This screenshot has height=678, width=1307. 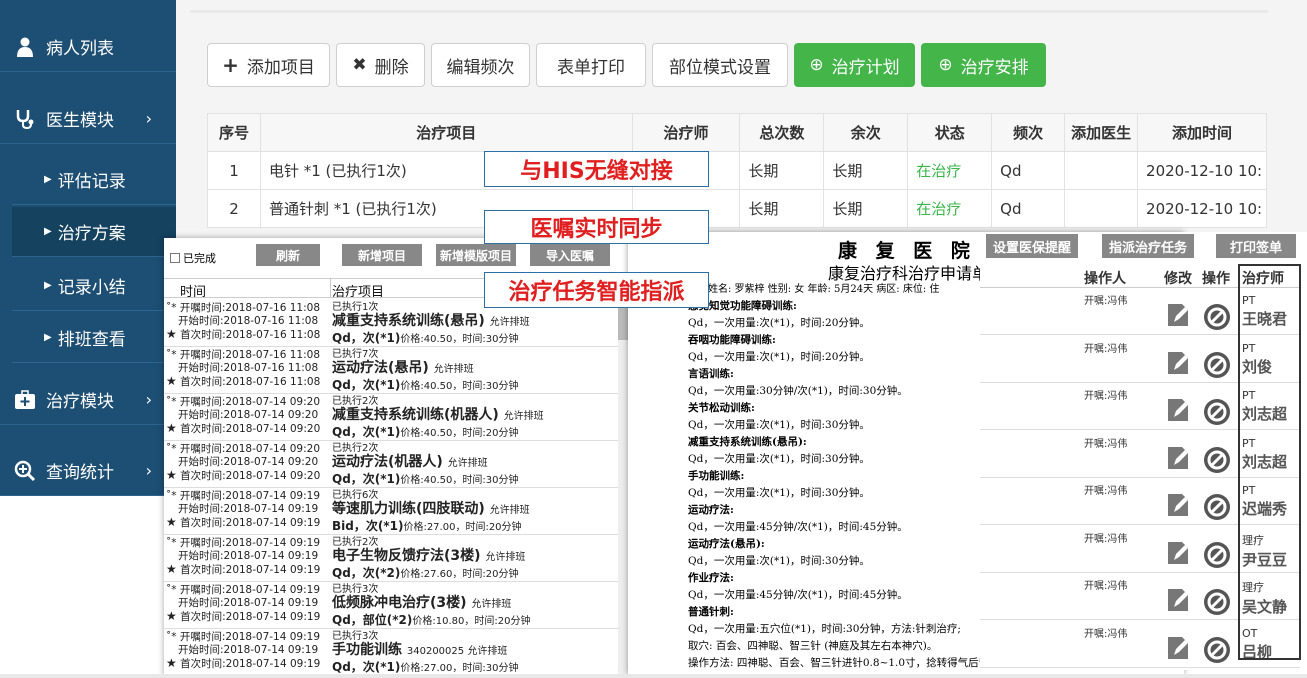 I want to click on print-form-button: 表单打印, so click(x=591, y=65).